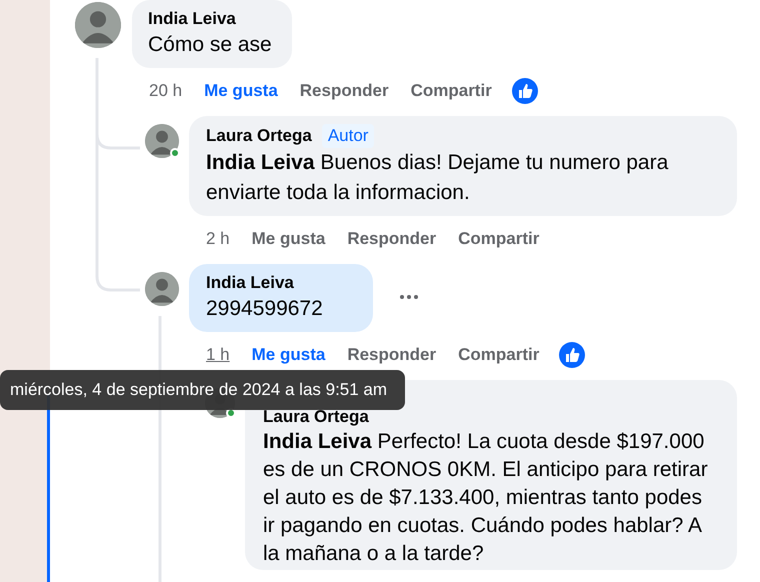  I want to click on comment-text: India Leiva Perfecto! La cuota desde $197.000 es de un CRONOS 0KM. El anticipo para retirar el auto es de $7.133.400, mientras tanto podes ir pagando en cuotas. Cuándo podes hablar? A la mañana o a la tarde?, so click(486, 498).